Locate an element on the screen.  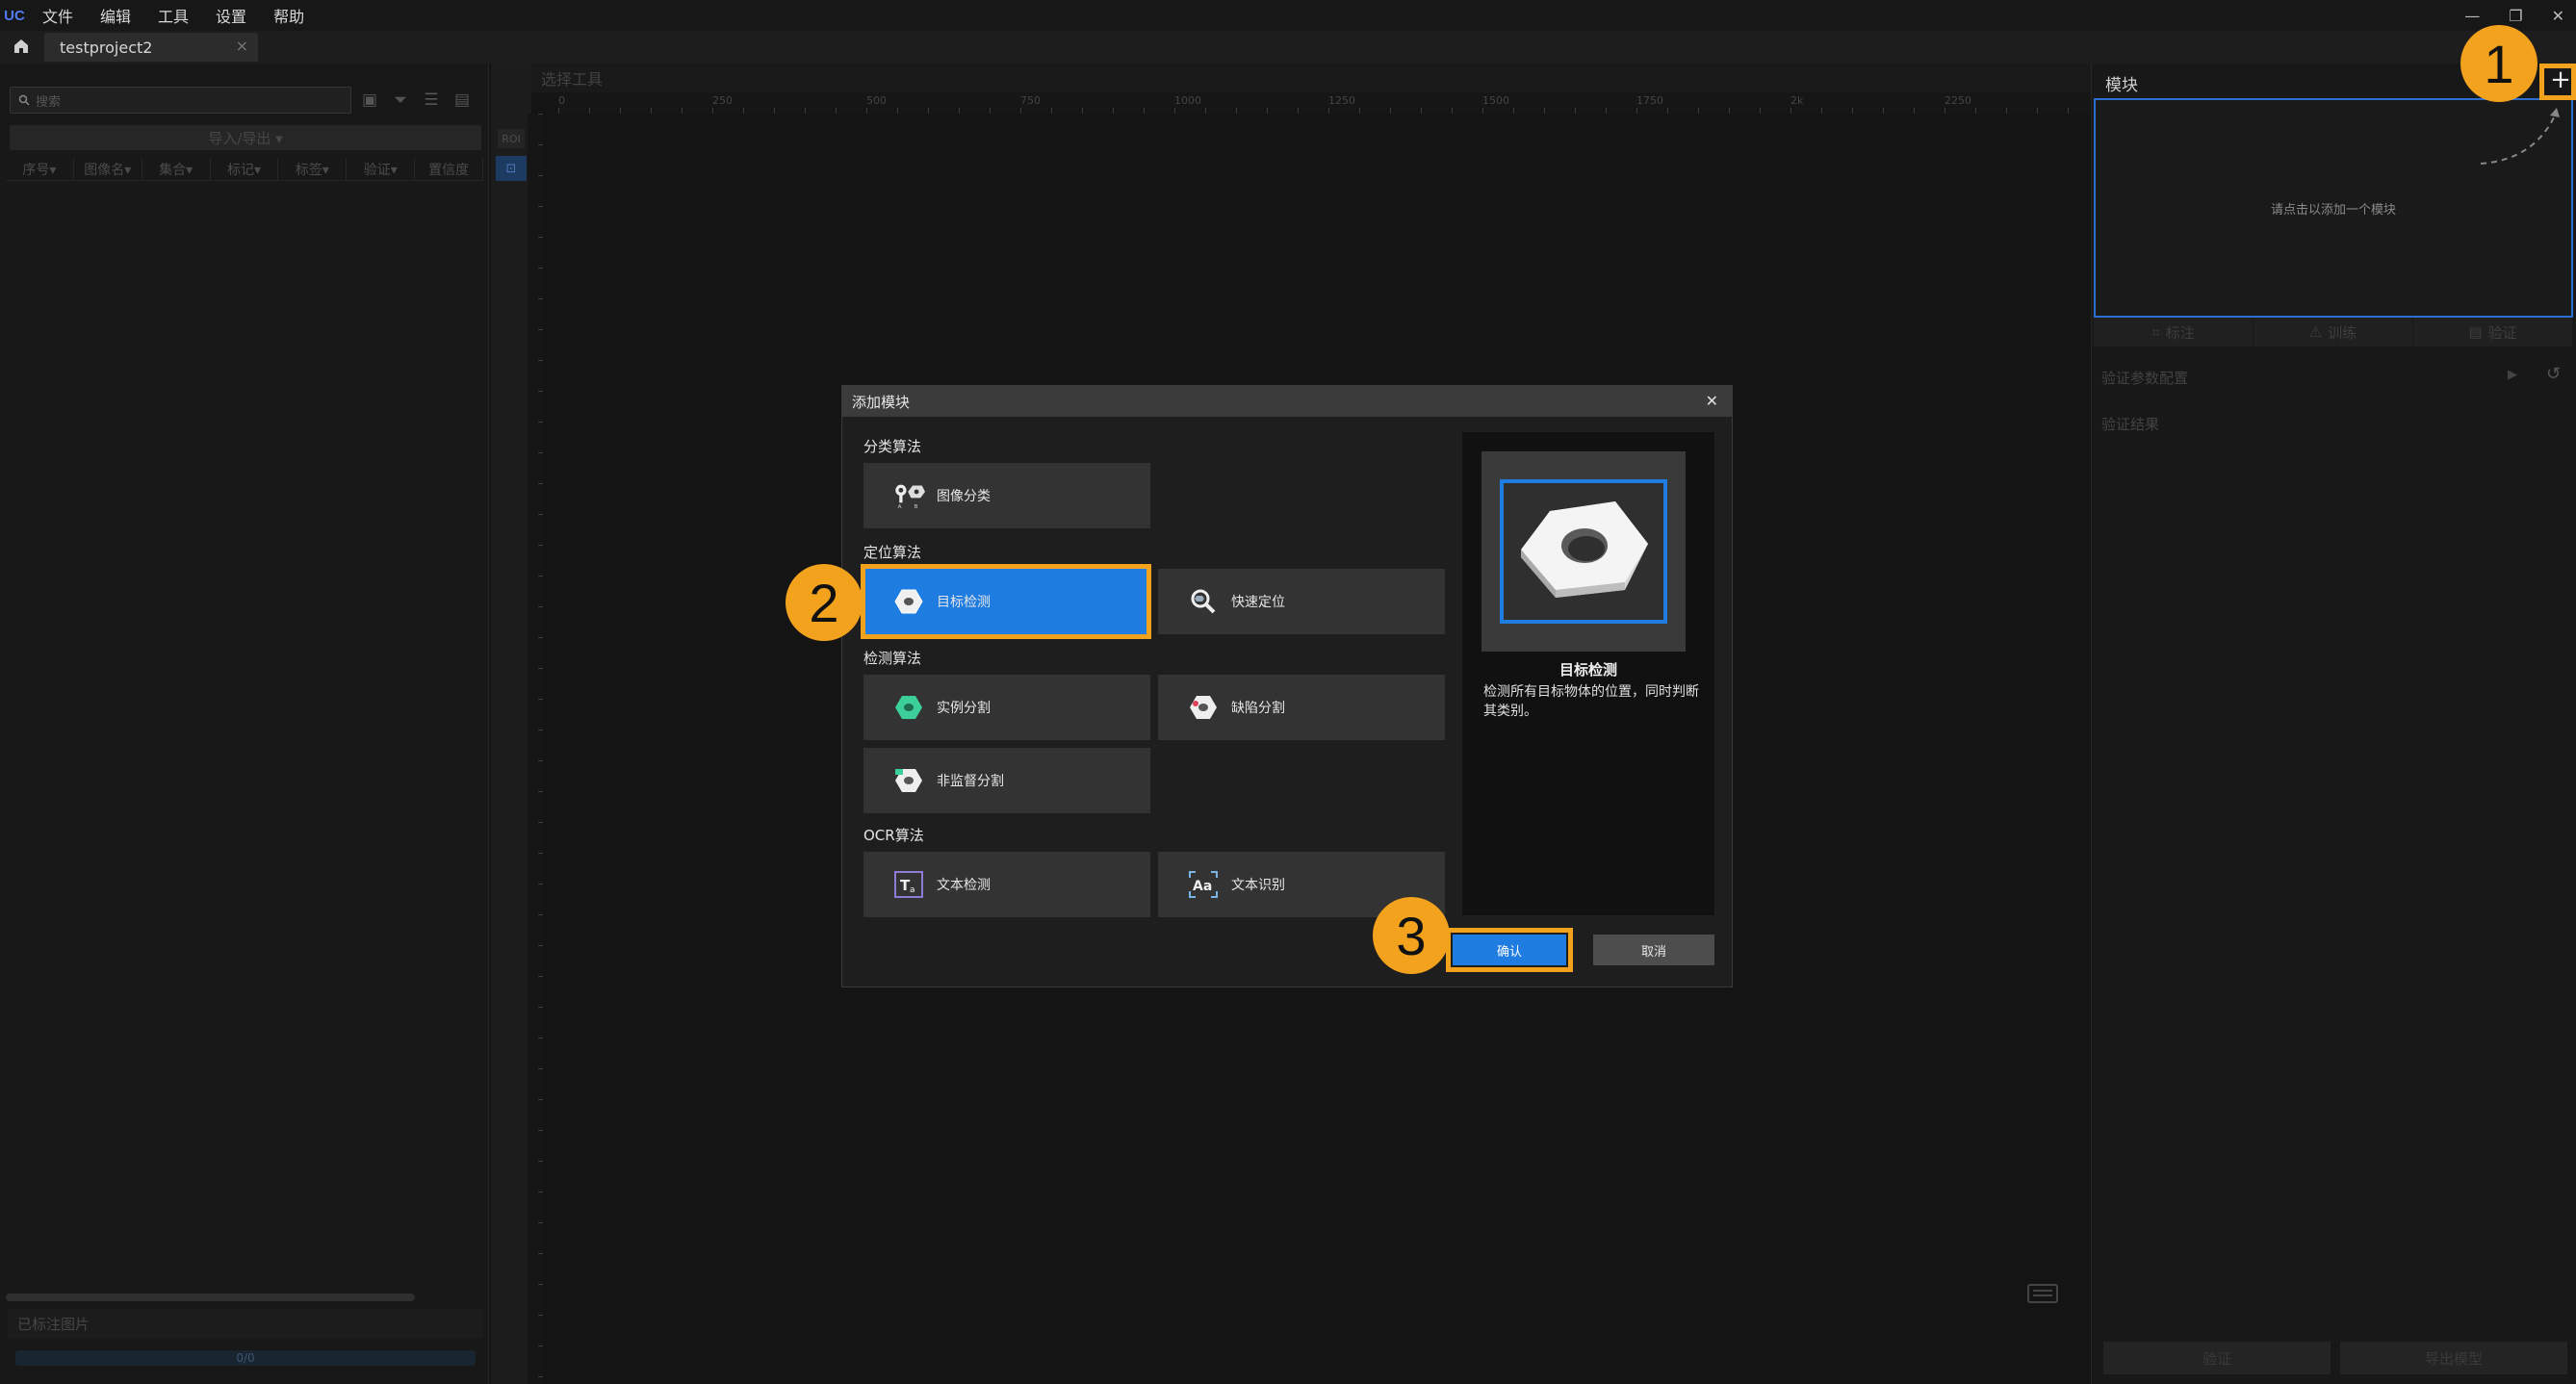
verify-button: 验证 is located at coordinates (2217, 1358).